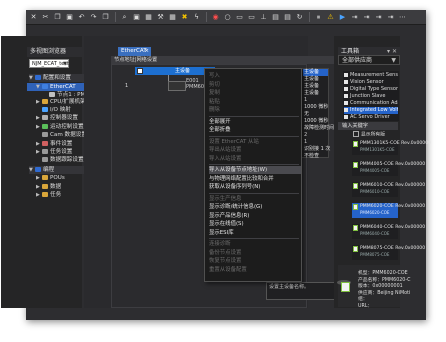 The width and height of the screenshot is (446, 342). Describe the element at coordinates (48, 51) in the screenshot. I see `panel-title: 多视图浏览器` at that location.